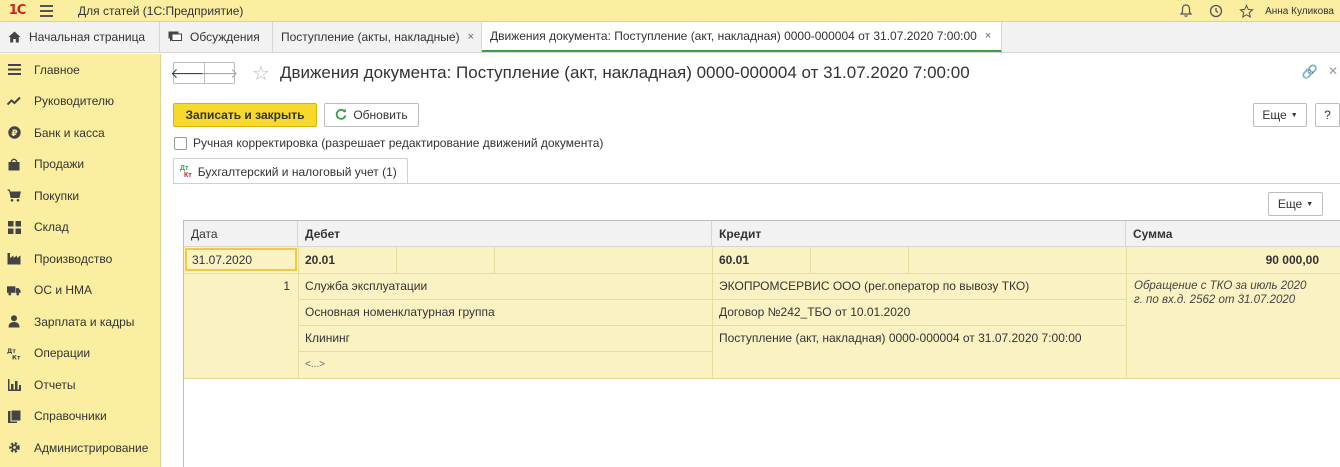 This screenshot has width=1340, height=467. Describe the element at coordinates (14, 101) in the screenshot. I see `trend-icon` at that location.